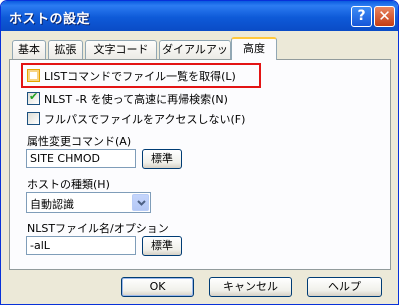 The height and width of the screenshot is (305, 399). I want to click on tab-charset: 文字コード, so click(121, 49).